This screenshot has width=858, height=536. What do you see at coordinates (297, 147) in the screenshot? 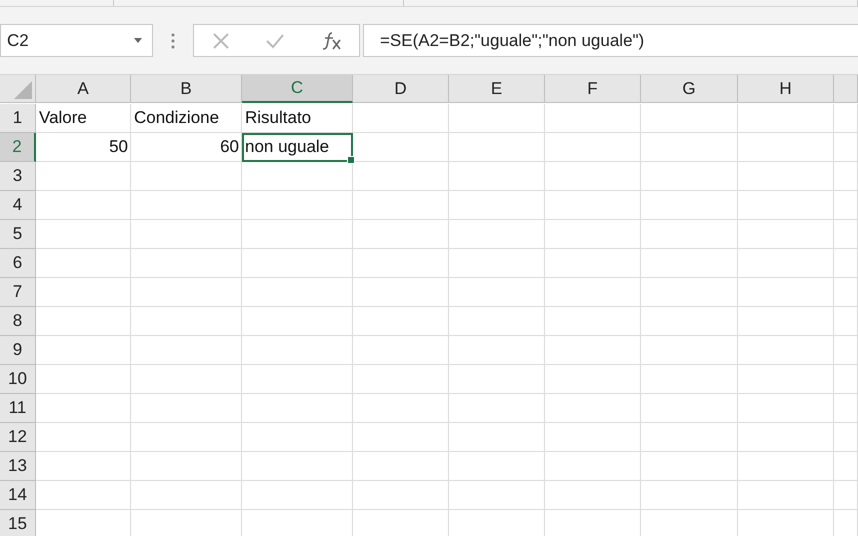
I see `table-cell: non uguale` at bounding box center [297, 147].